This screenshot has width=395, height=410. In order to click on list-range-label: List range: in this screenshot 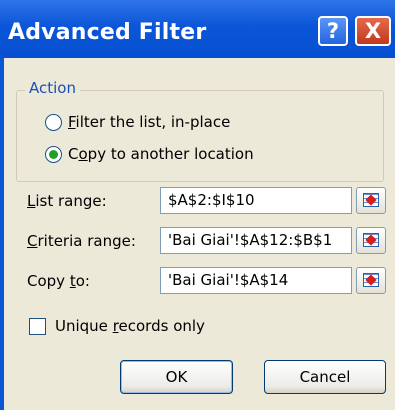, I will do `click(67, 201)`.